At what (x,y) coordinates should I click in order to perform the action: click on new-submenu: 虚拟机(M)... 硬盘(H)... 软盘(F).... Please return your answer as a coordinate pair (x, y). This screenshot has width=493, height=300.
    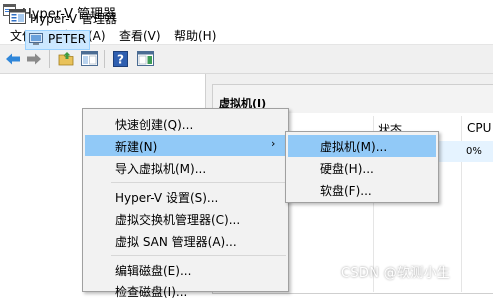
    Looking at the image, I should click on (362, 167).